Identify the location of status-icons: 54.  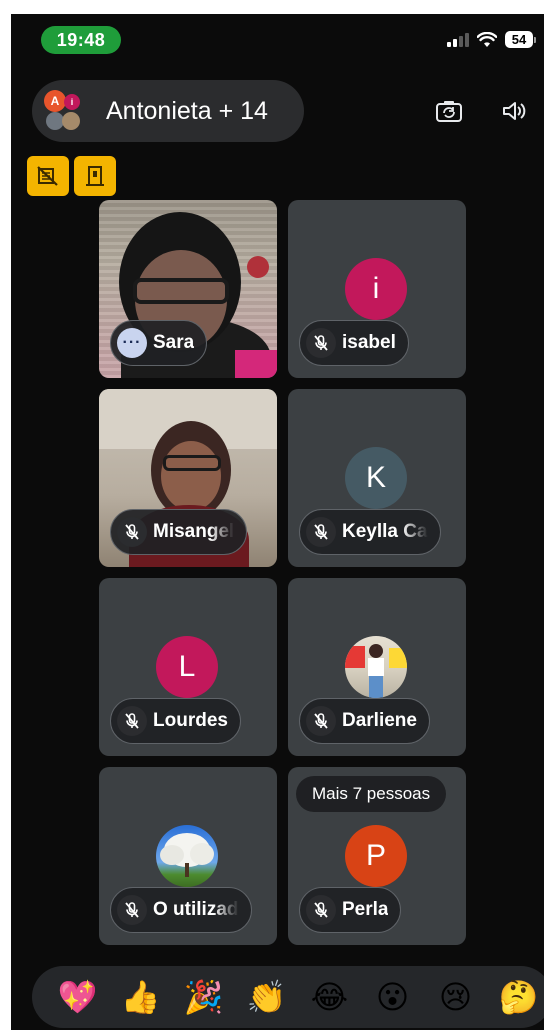
(491, 39).